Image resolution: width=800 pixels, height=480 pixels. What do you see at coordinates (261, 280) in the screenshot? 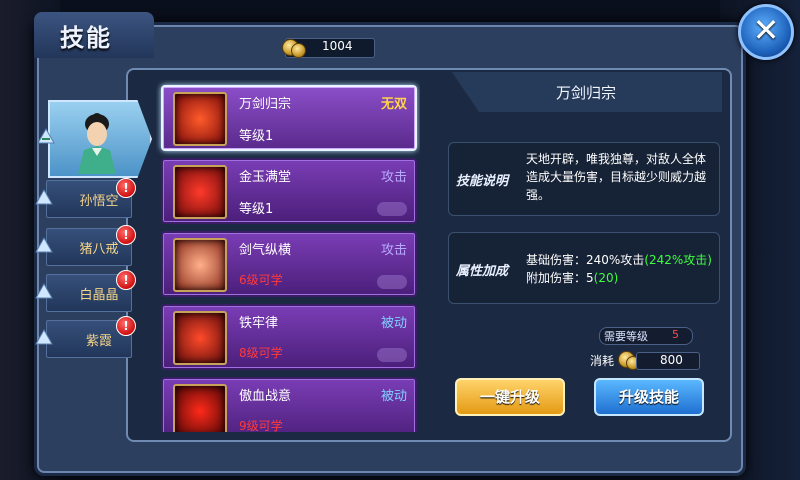
I see `skill-unlock-level: 6级可学` at bounding box center [261, 280].